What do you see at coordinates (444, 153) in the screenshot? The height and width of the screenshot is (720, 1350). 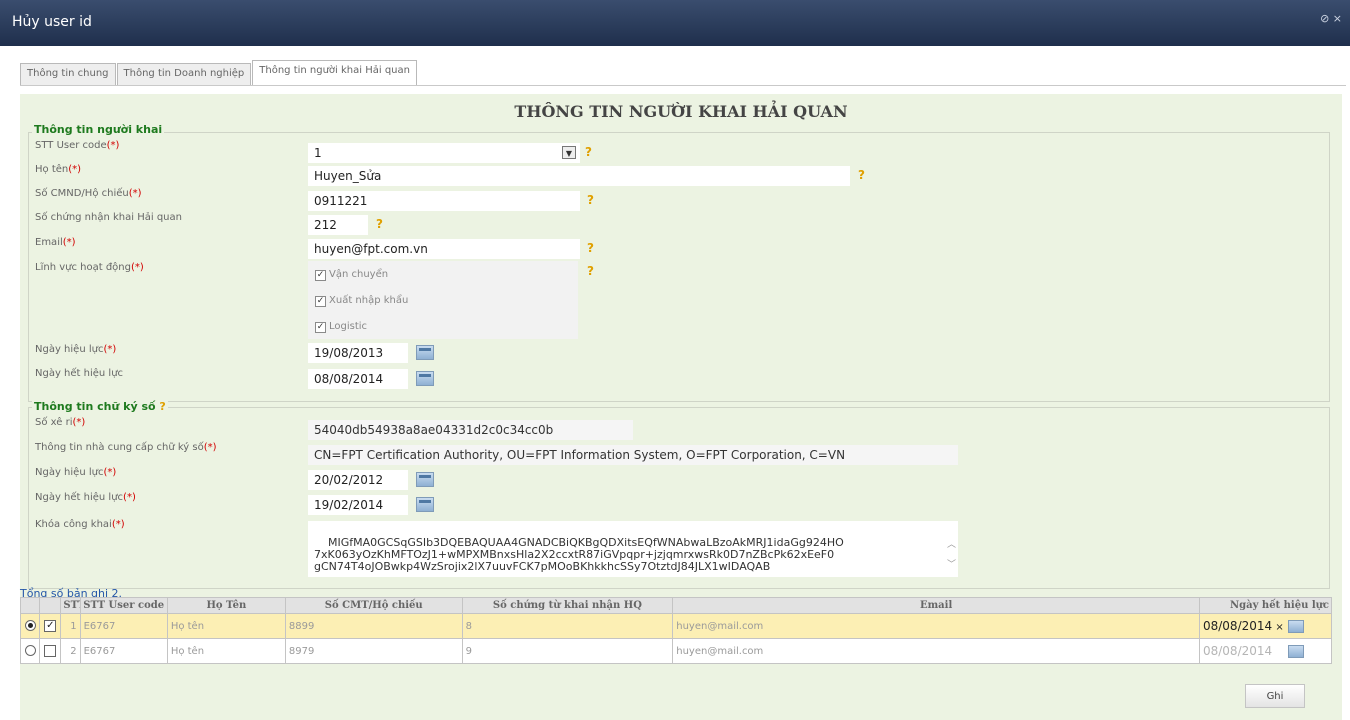 I see `stt-user-code-select: 1` at bounding box center [444, 153].